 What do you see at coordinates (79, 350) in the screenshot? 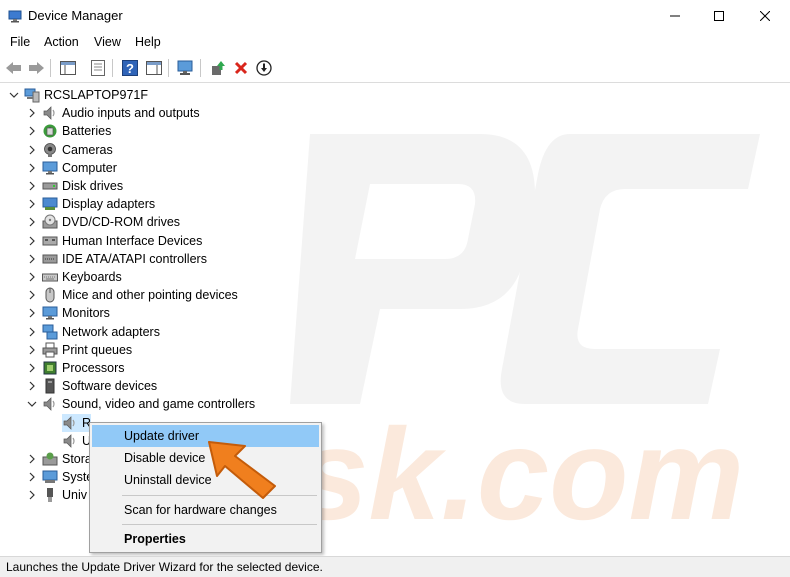
I see `tree-item-print-queues: Print queues` at bounding box center [79, 350].